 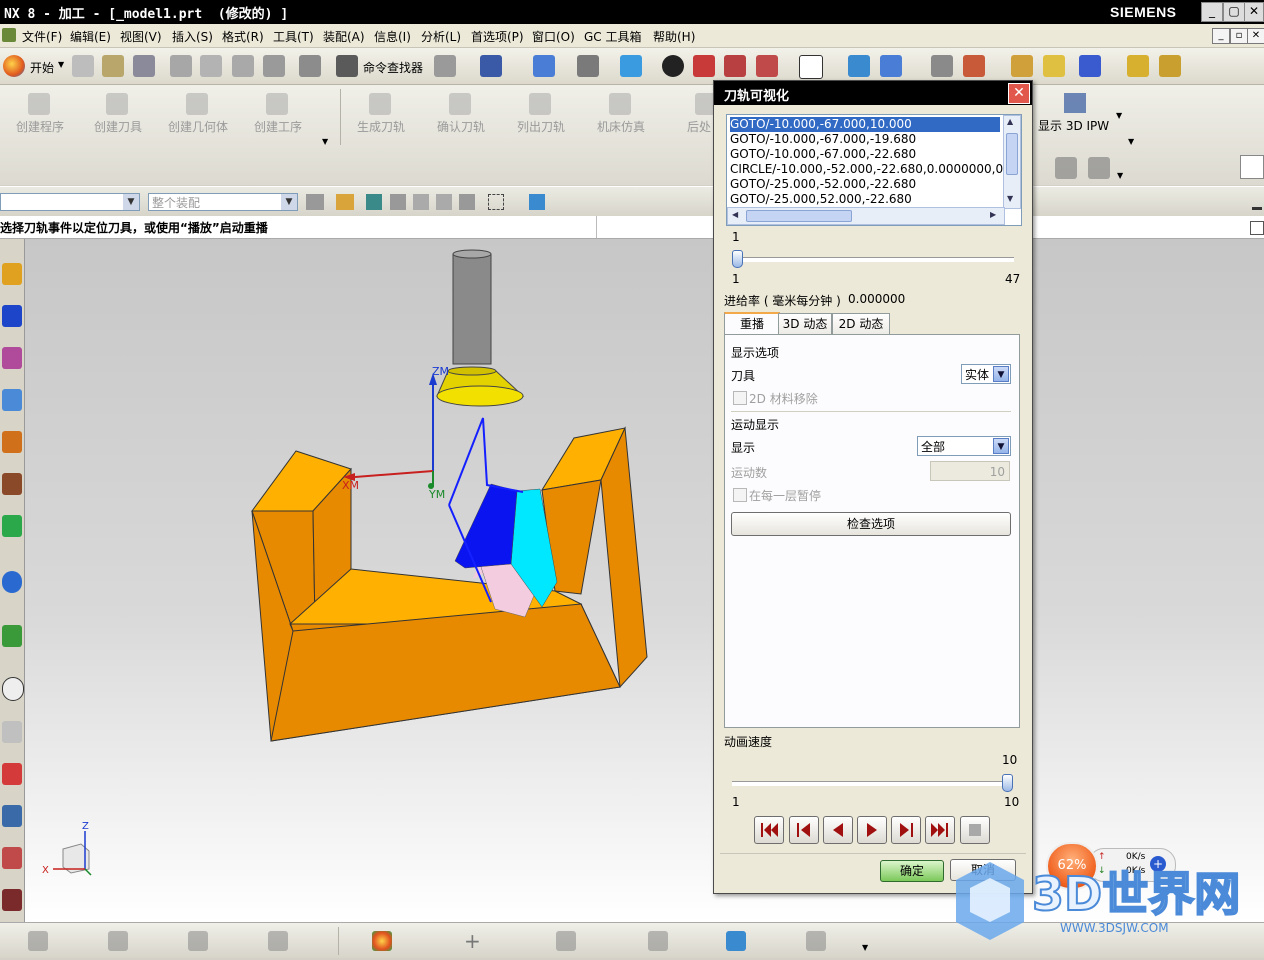 What do you see at coordinates (491, 66) in the screenshot?
I see `selection-icon` at bounding box center [491, 66].